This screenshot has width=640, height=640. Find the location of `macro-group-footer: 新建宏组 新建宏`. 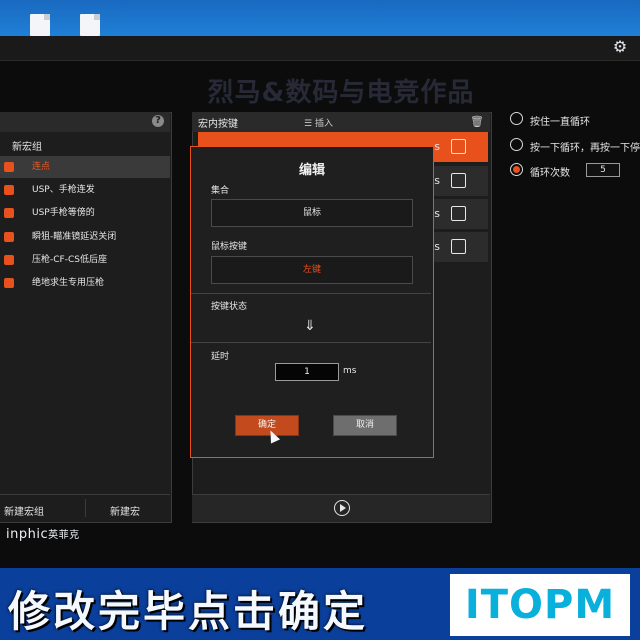

macro-group-footer: 新建宏组 新建宏 is located at coordinates (85, 508).